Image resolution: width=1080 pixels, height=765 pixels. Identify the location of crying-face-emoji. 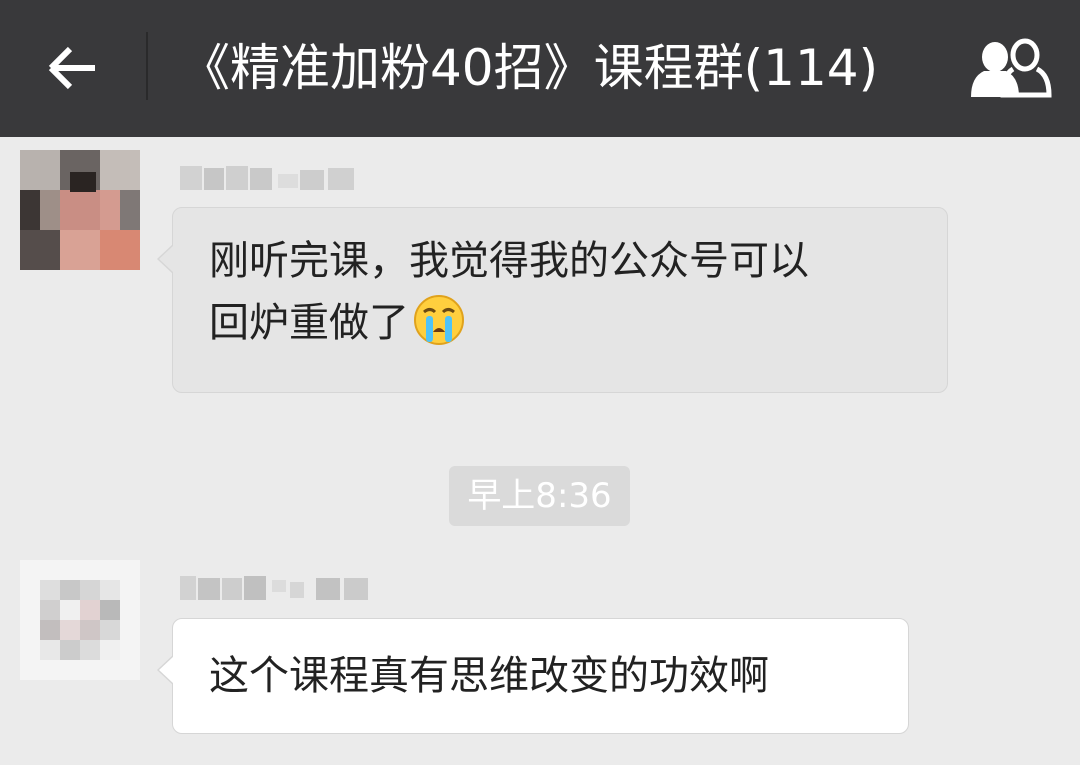
(439, 320).